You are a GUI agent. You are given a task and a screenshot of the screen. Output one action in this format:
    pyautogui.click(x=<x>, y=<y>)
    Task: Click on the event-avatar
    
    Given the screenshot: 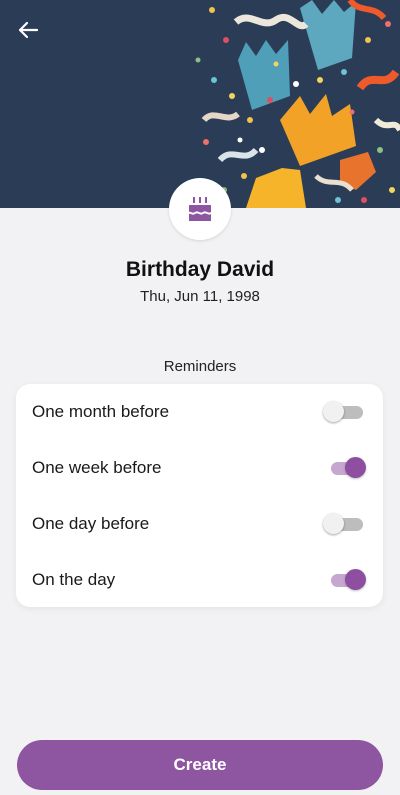 What is the action you would take?
    pyautogui.click(x=200, y=209)
    